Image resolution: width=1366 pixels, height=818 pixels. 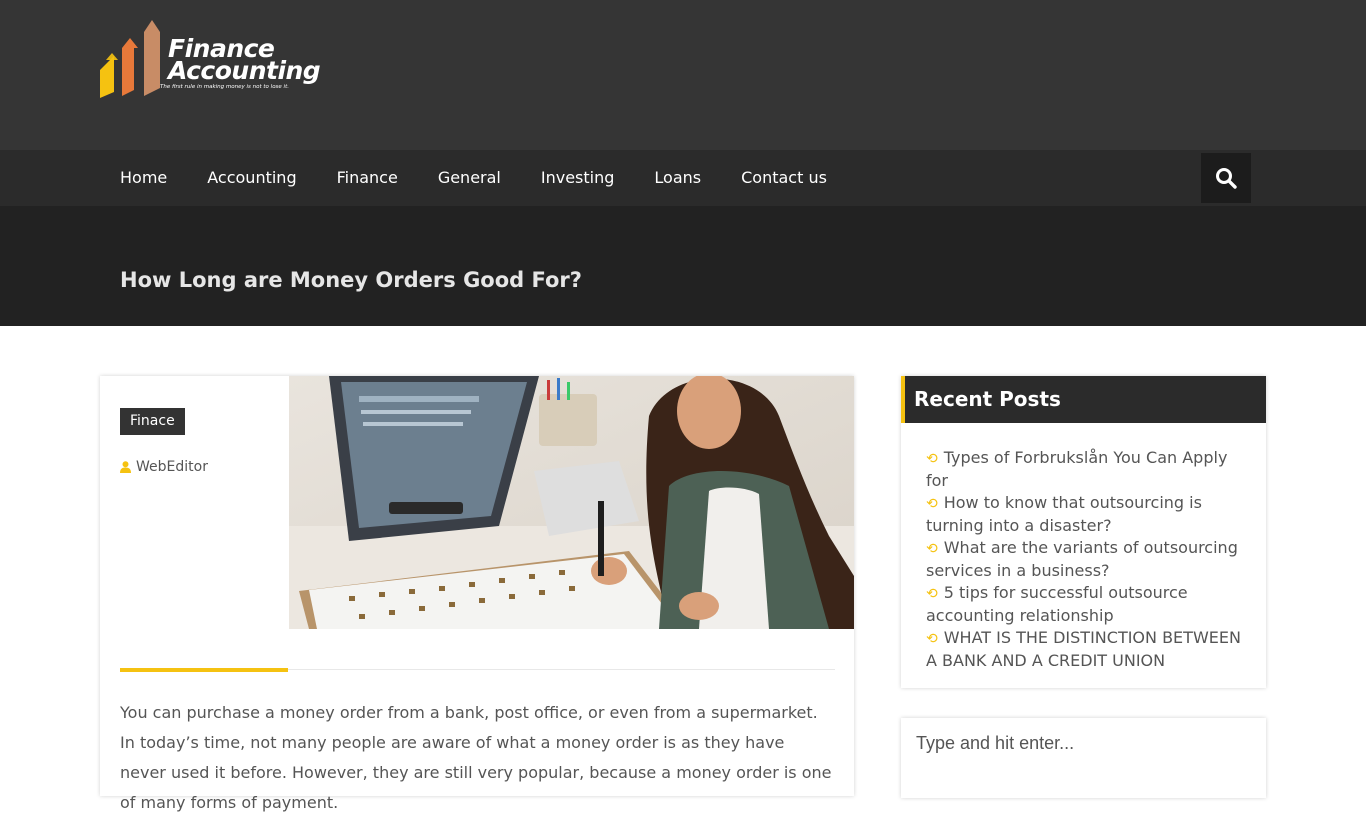 What do you see at coordinates (1076, 469) in the screenshot?
I see `recent-post-link: Types of Forbrukslån You Can Apply for` at bounding box center [1076, 469].